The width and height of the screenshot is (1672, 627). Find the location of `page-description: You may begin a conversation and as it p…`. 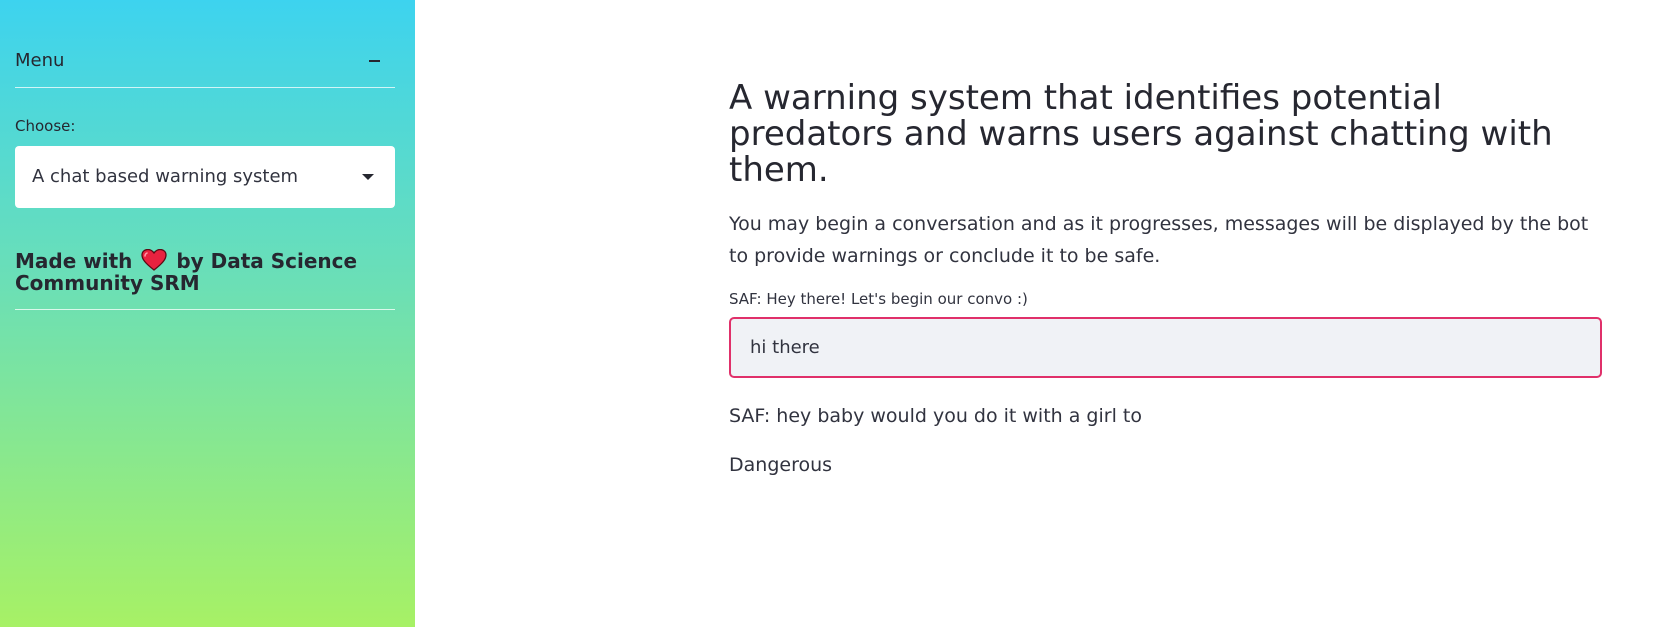

page-description: You may begin a conversation and as it p… is located at coordinates (1159, 240).